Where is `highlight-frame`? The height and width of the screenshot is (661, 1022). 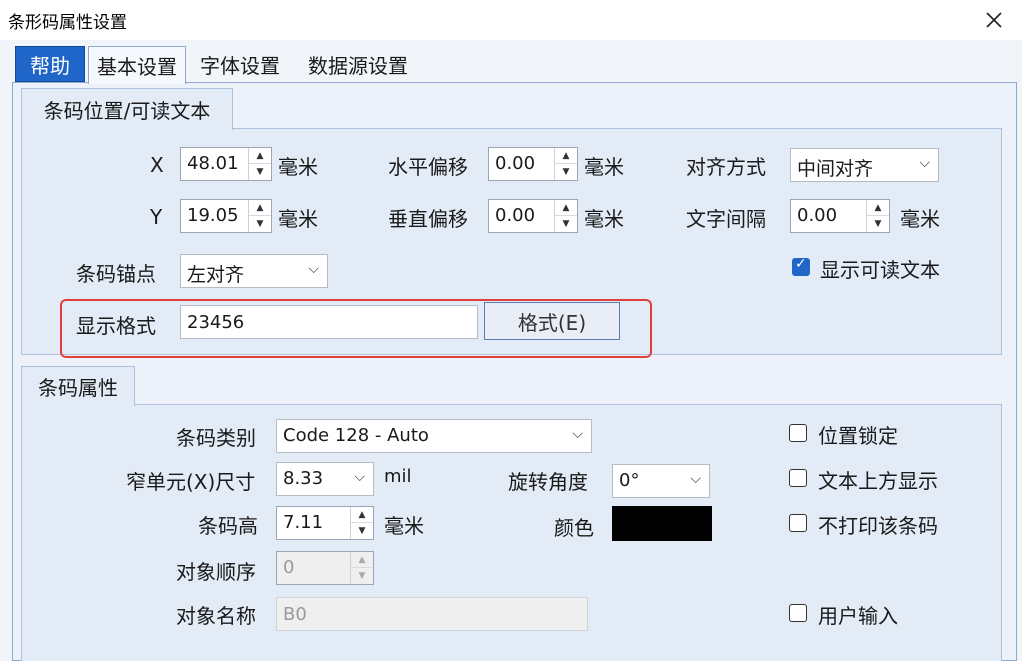
highlight-frame is located at coordinates (356, 328).